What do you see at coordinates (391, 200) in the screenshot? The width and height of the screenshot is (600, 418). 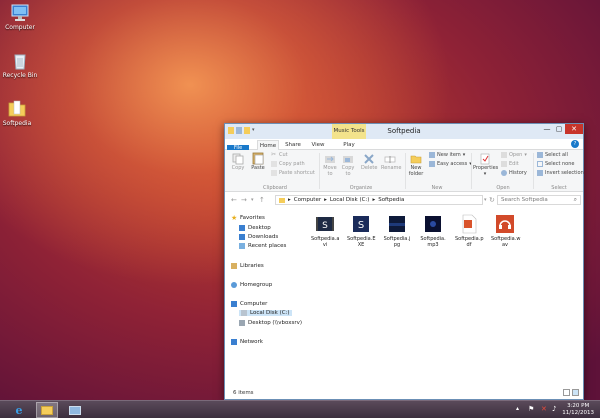 I see `breadcrumb-softpedia: Softpedia` at bounding box center [391, 200].